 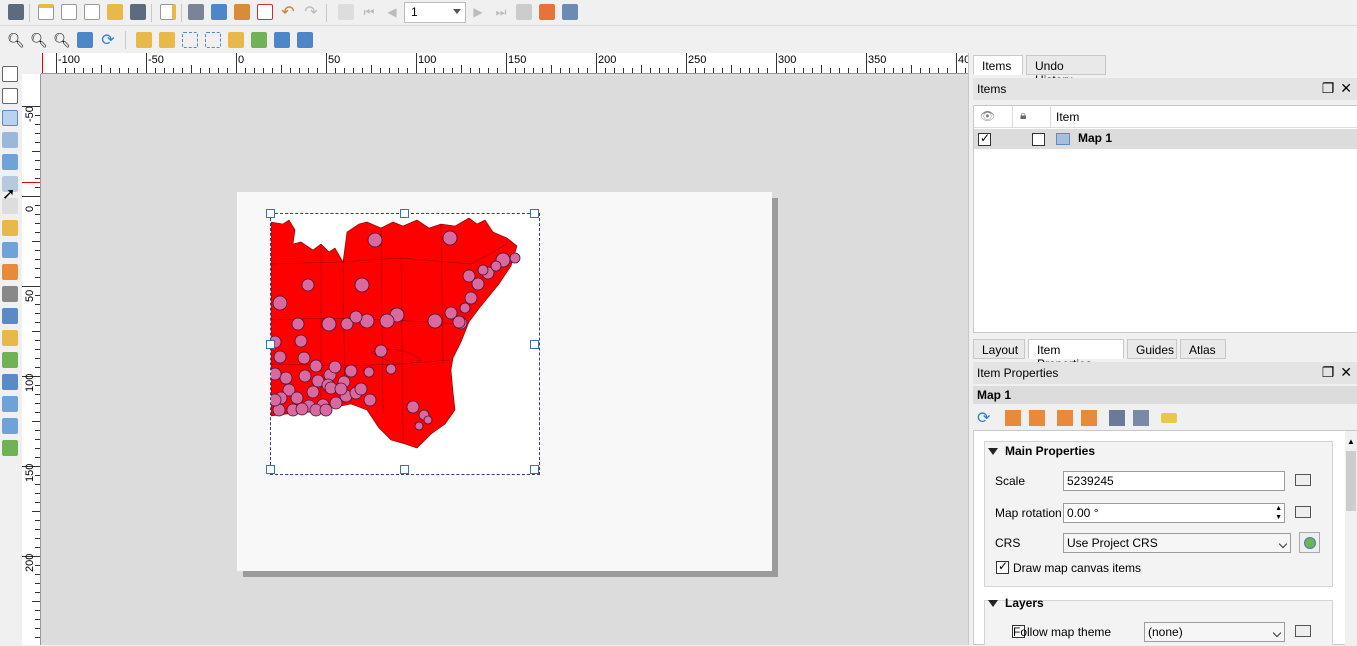 I want to click on save-layout-icon, so click(x=16, y=12).